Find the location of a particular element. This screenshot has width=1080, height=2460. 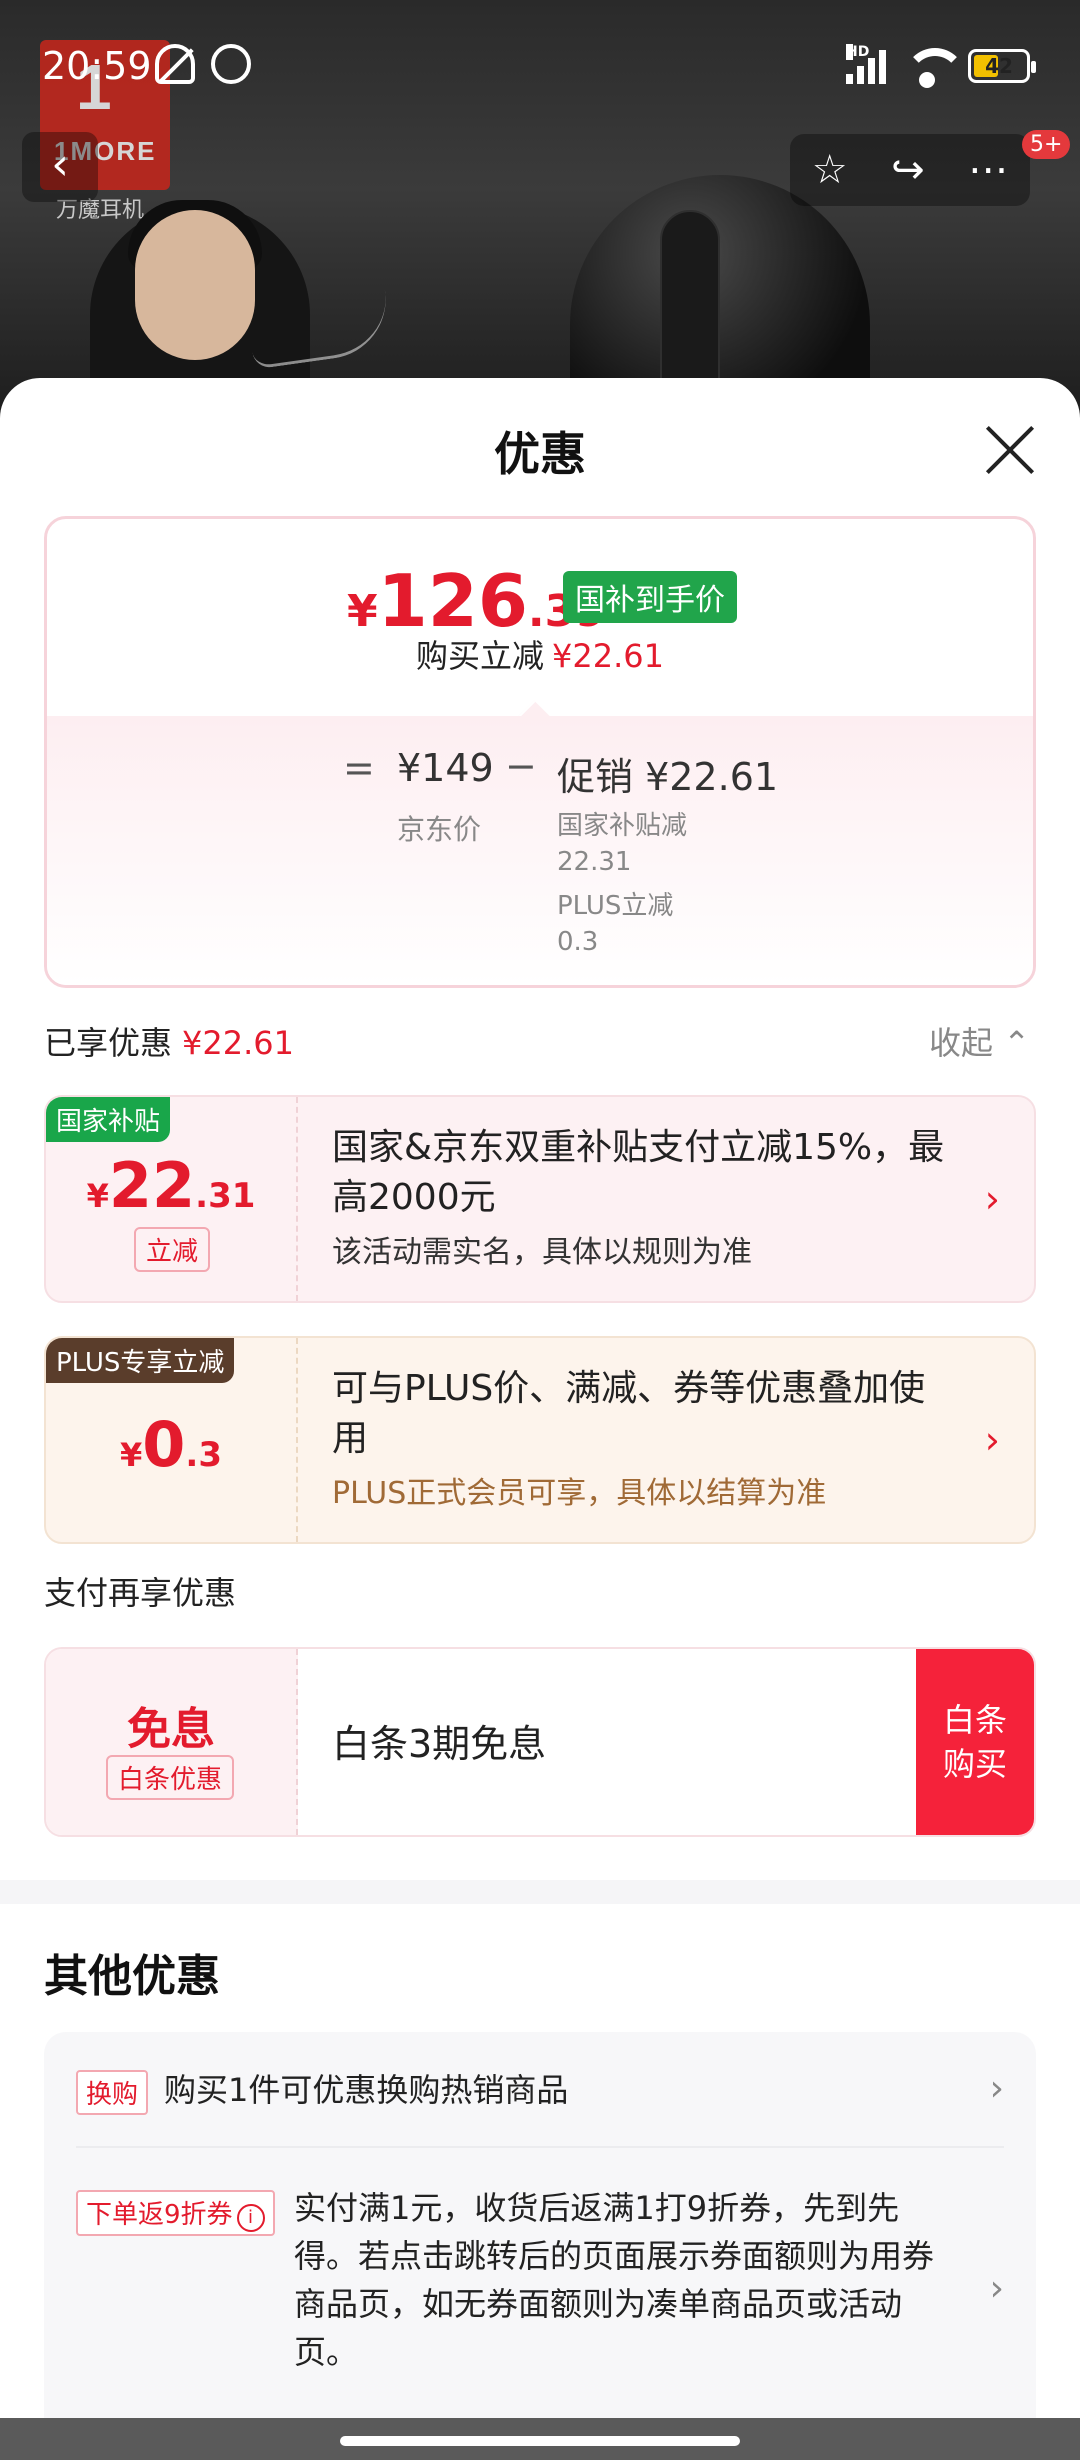

coupon-return-tag: 下单返9折券 i is located at coordinates (175, 2213).